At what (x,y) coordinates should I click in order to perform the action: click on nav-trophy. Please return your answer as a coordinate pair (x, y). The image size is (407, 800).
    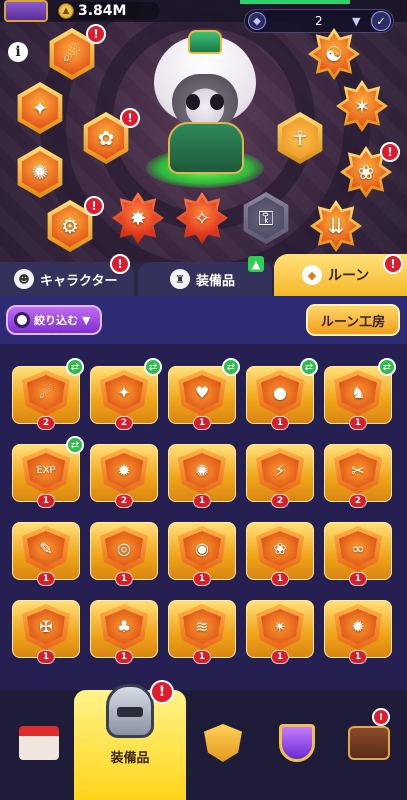
    Looking at the image, I should click on (297, 743).